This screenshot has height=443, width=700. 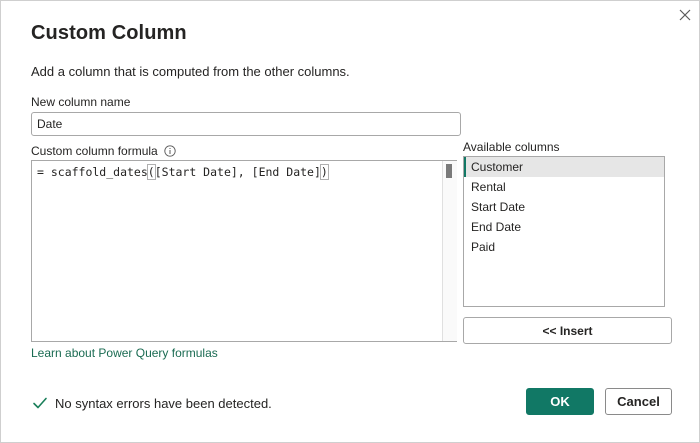 What do you see at coordinates (564, 167) in the screenshot?
I see `available-column-item: Customer` at bounding box center [564, 167].